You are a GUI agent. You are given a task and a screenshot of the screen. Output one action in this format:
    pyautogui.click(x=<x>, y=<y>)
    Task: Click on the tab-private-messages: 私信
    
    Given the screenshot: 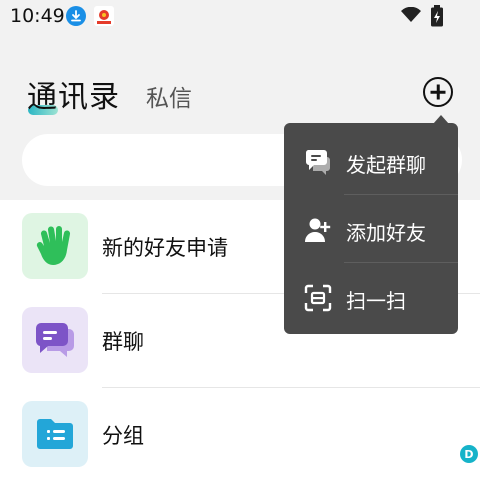 What is the action you would take?
    pyautogui.click(x=169, y=96)
    